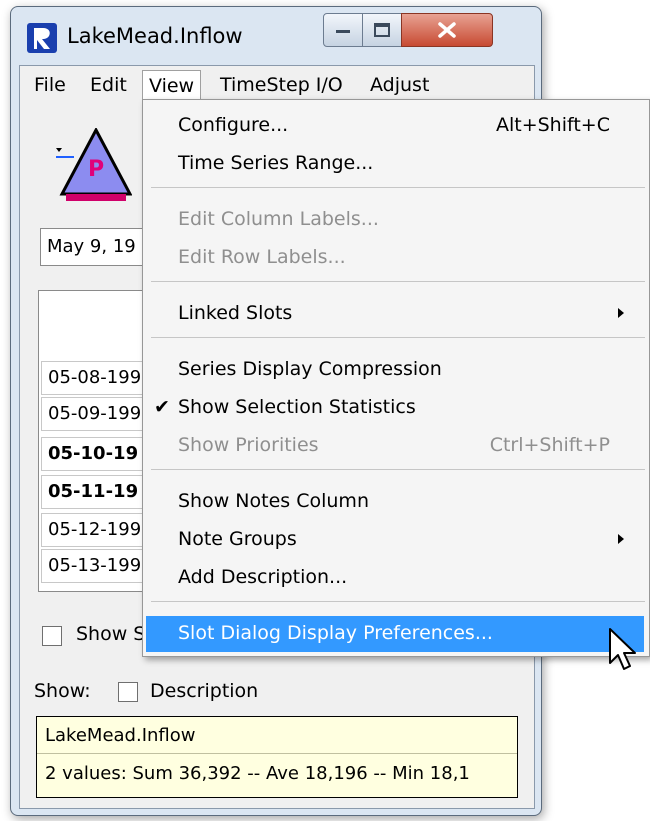 The width and height of the screenshot is (650, 821). I want to click on menu-note-groups: Note Groups, so click(395, 540).